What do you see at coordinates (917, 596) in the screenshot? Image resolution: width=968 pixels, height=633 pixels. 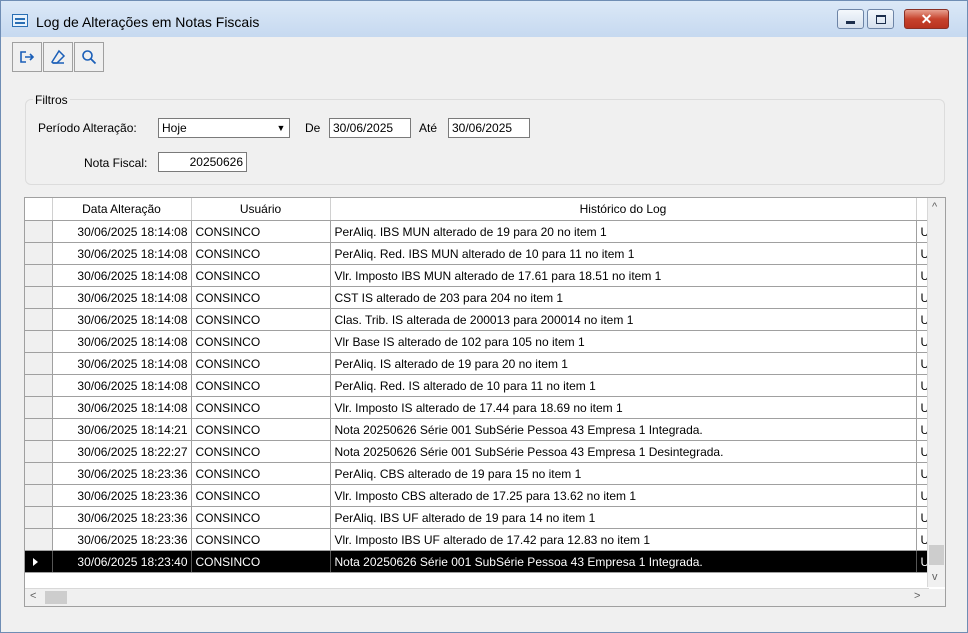 I see `scroll-right-icon: >` at bounding box center [917, 596].